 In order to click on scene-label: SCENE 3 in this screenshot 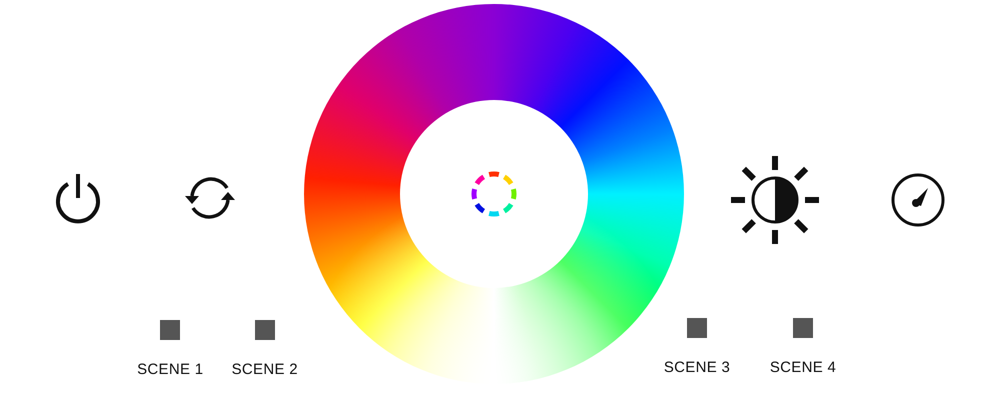, I will do `click(697, 367)`.